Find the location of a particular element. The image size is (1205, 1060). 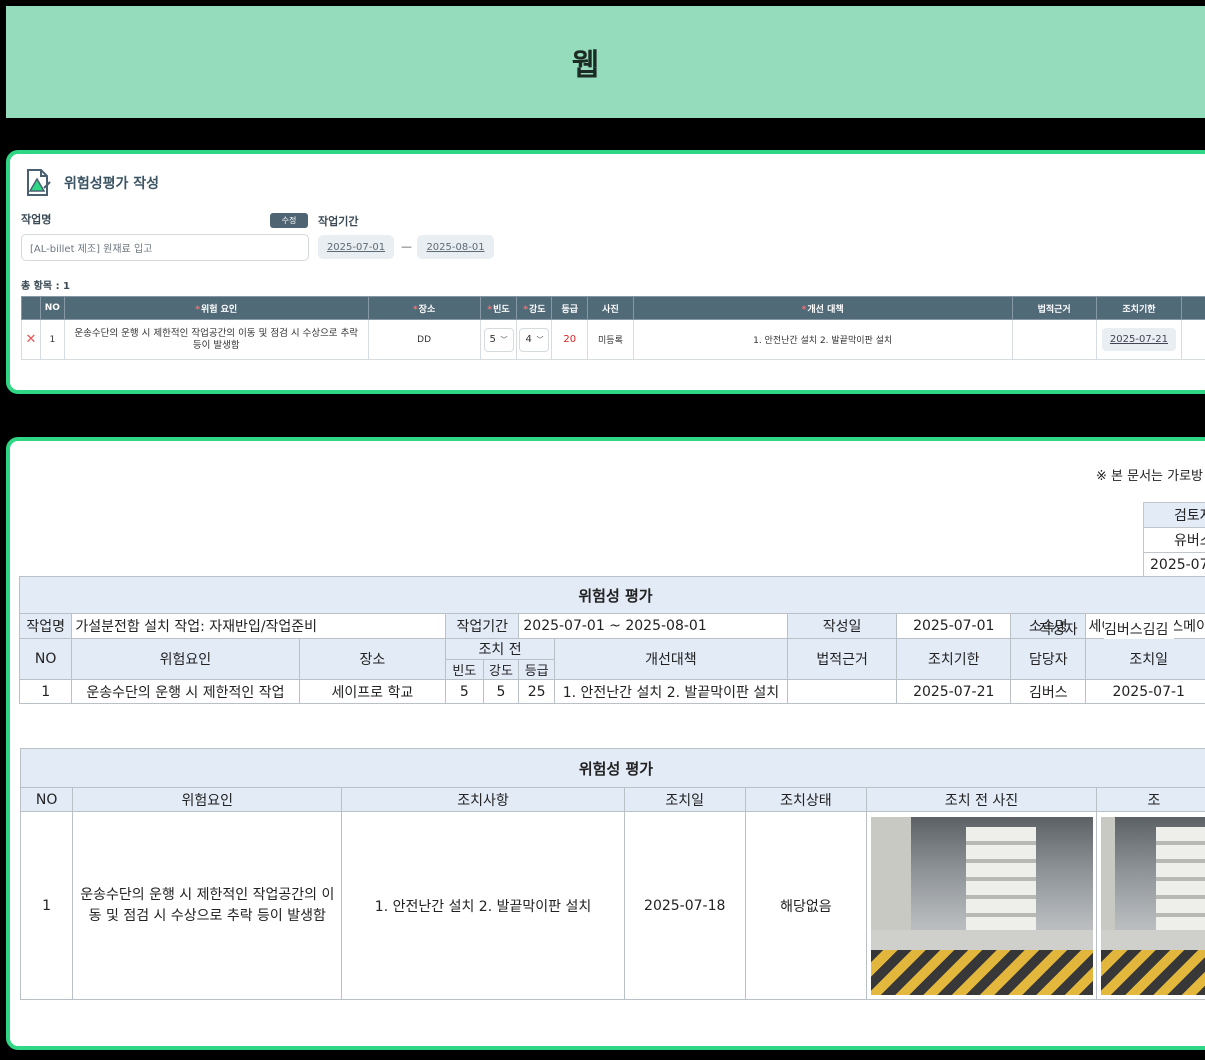

col-measure: *개선 대책 is located at coordinates (822, 308).